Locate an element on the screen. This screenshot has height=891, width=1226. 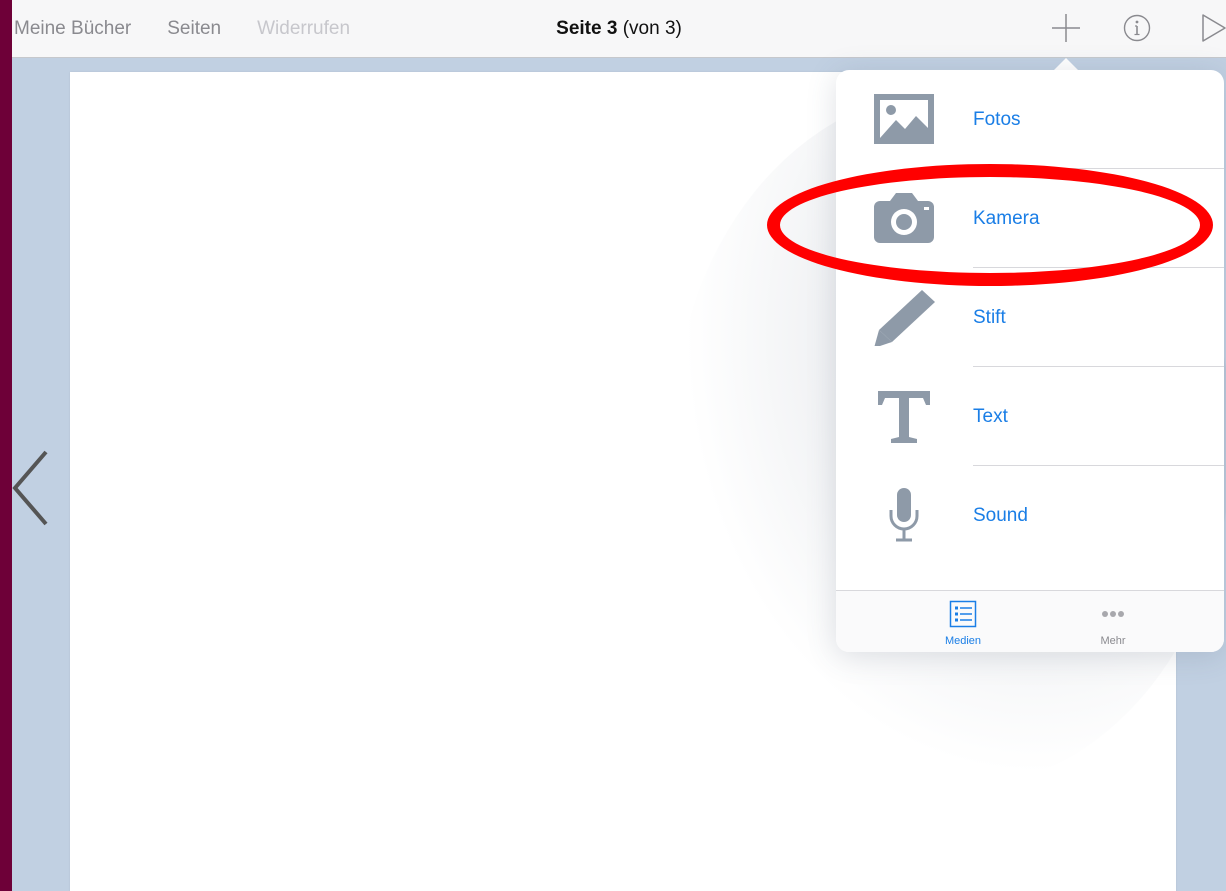
list-icon is located at coordinates (963, 614).